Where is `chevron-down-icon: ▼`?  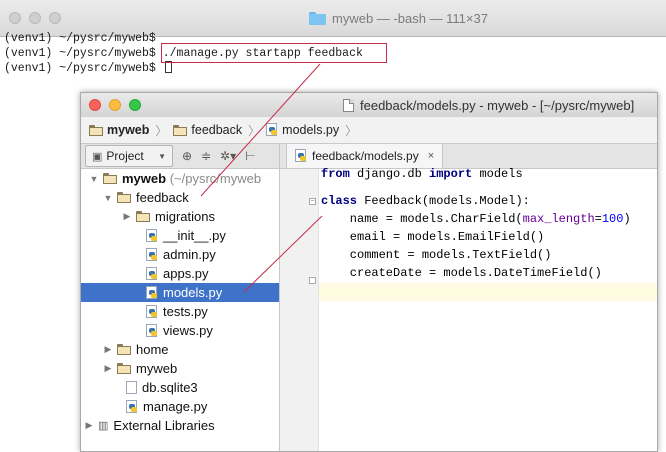
chevron-down-icon: ▼ is located at coordinates (162, 156).